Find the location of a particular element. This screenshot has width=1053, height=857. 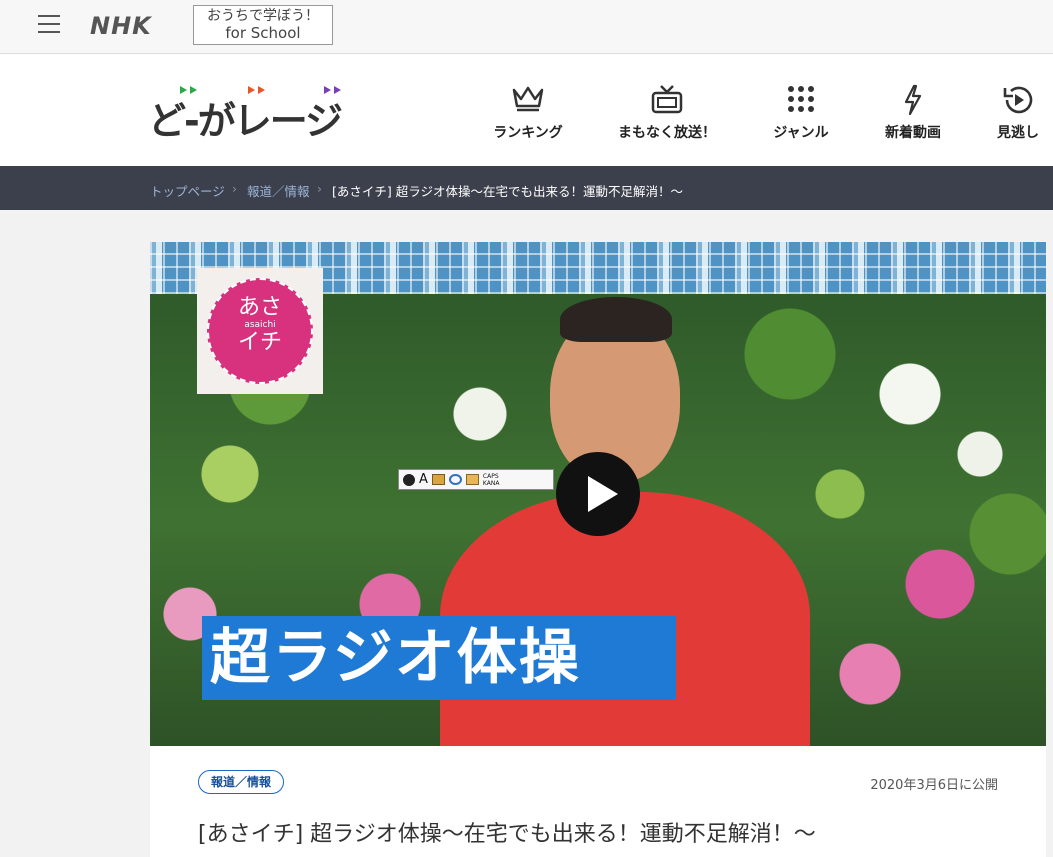

nav-on-air-soon: まもなく放送！ is located at coordinates (667, 113).